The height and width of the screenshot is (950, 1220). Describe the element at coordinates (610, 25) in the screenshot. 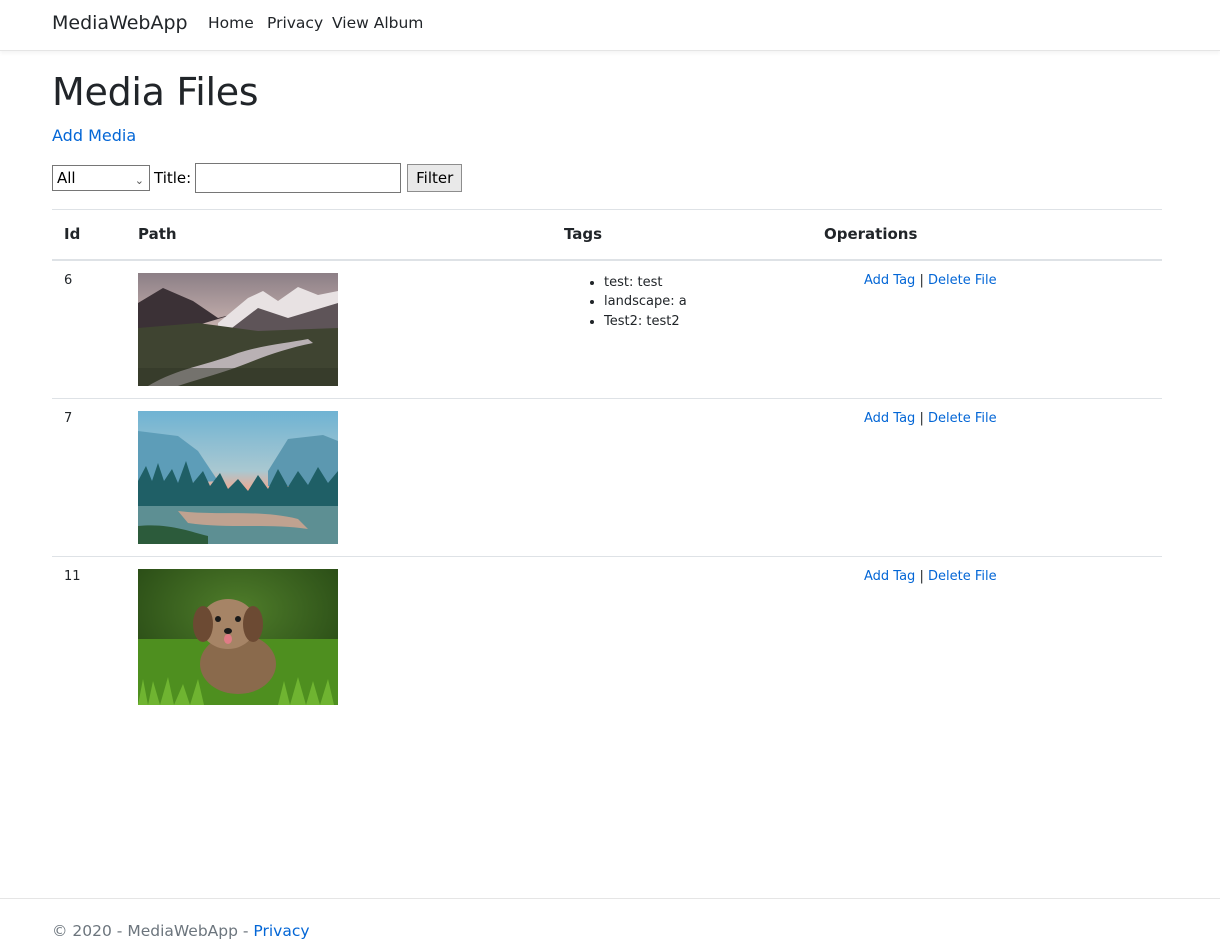

I see `navbar: MediaWebApp Home Privacy View Album` at that location.